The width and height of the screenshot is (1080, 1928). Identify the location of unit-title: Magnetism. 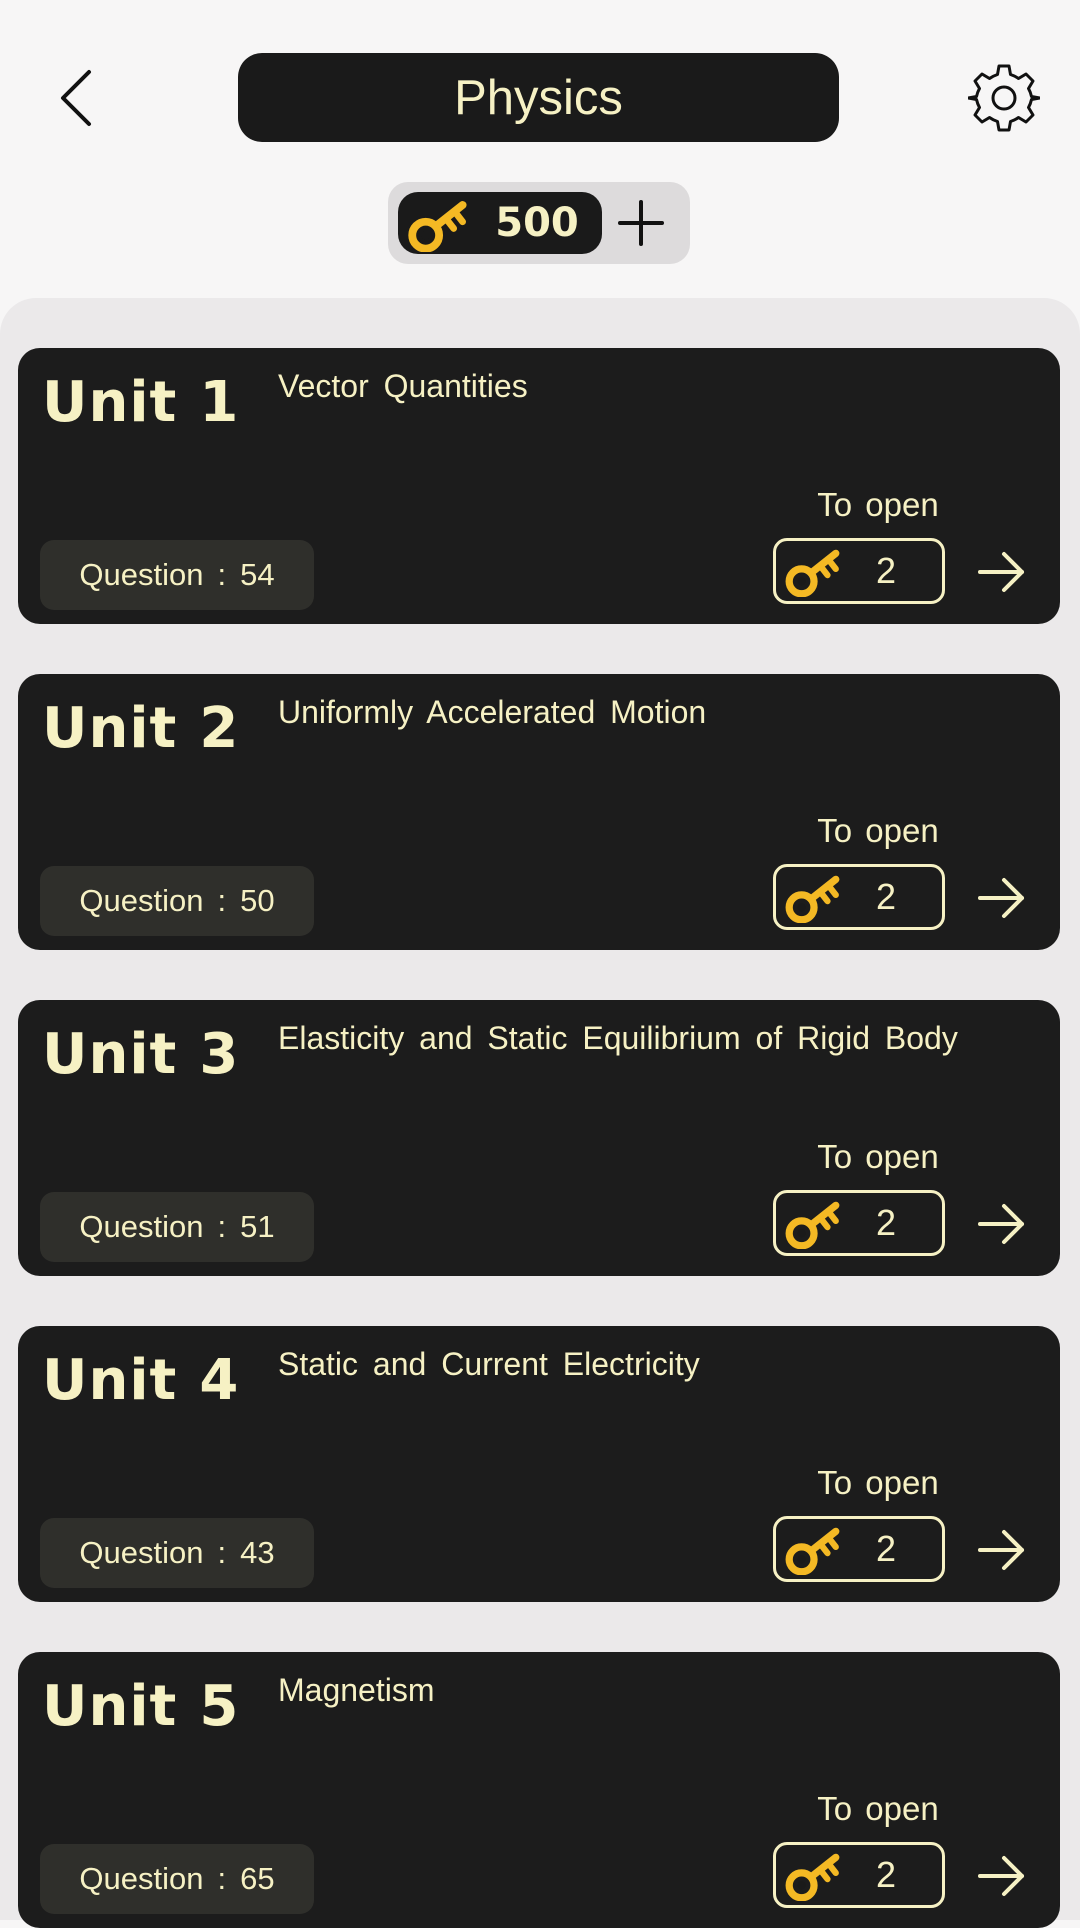
(356, 1690).